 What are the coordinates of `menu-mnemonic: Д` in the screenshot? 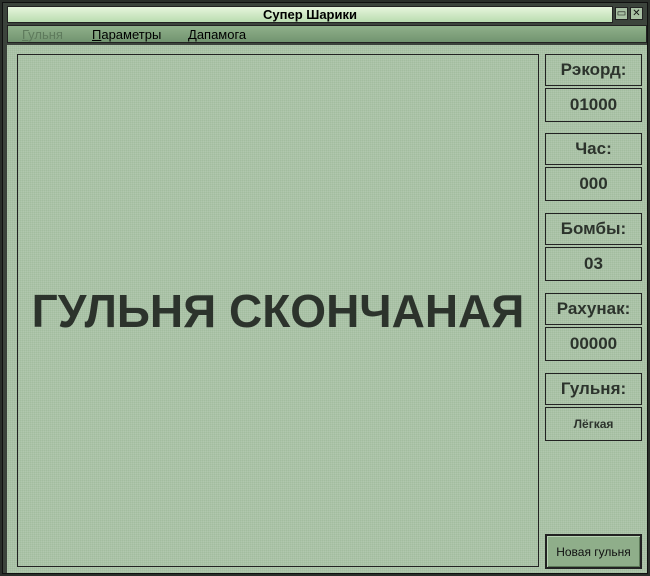 It's located at (192, 34).